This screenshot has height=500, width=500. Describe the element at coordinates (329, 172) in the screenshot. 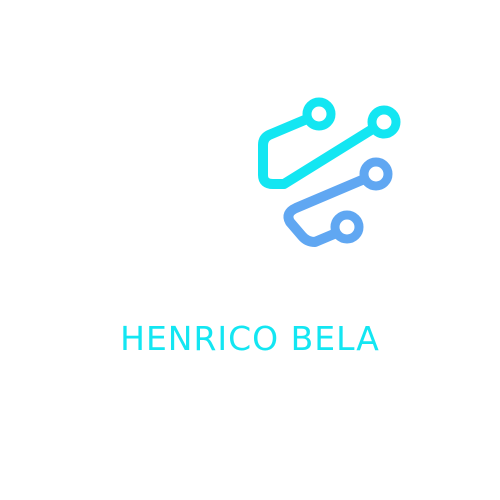

I see `circuit-nodes-icon` at that location.